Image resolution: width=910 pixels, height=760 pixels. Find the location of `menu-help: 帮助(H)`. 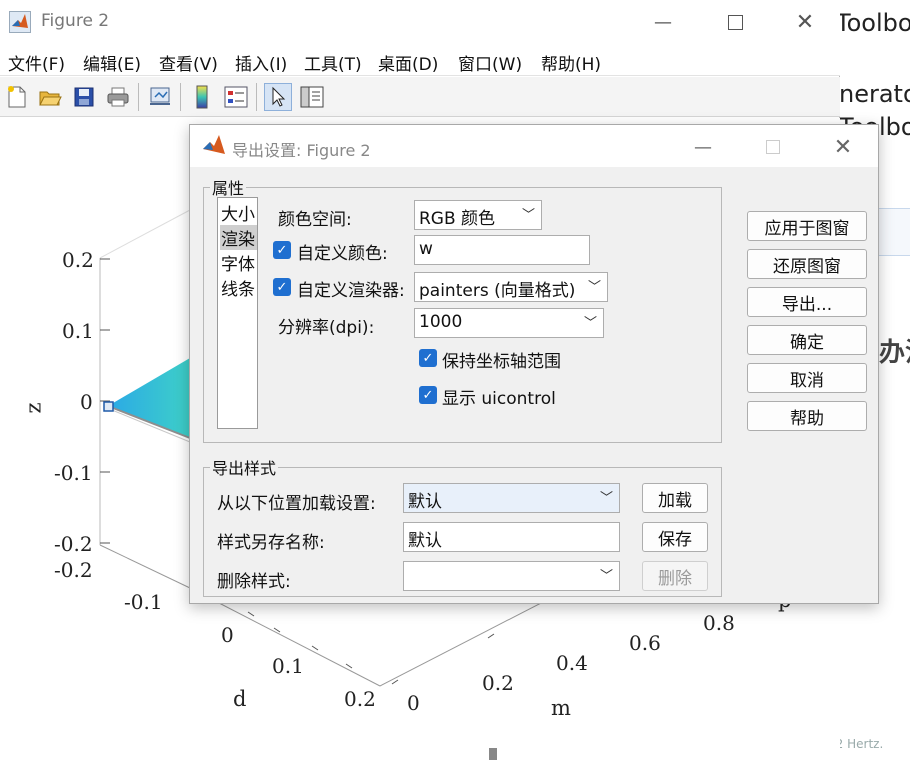

menu-help: 帮助(H) is located at coordinates (571, 62).